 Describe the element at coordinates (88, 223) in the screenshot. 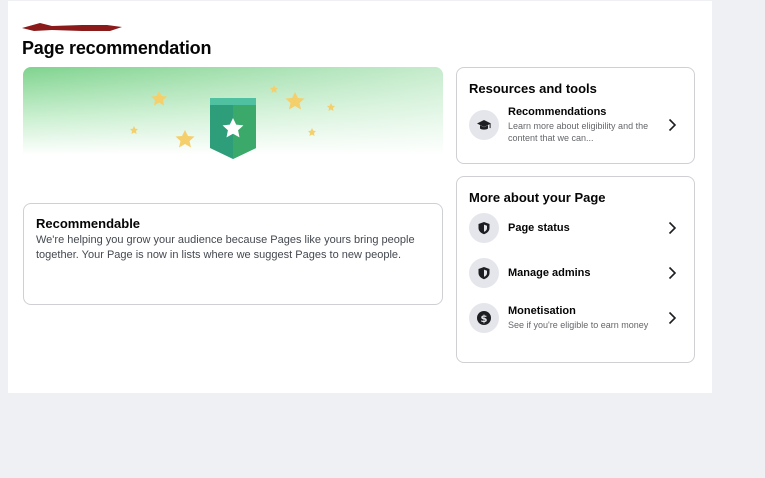

I see `recommendable-title: Recommendable` at that location.